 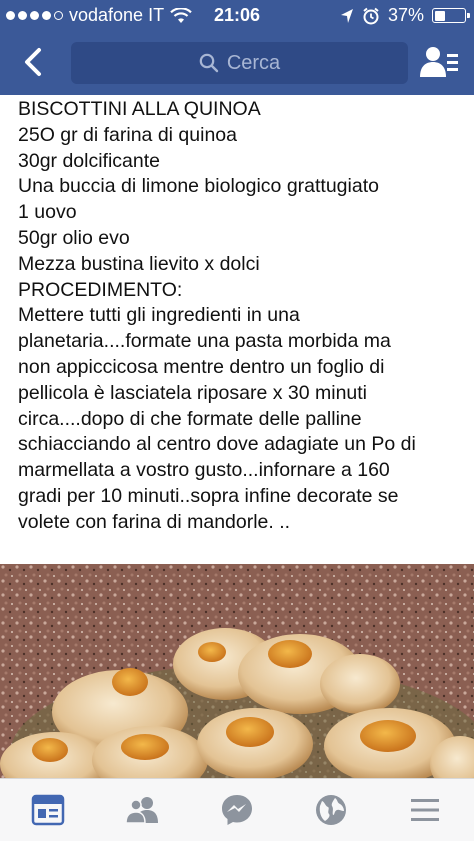 I want to click on battery-percent: 37%, so click(x=405, y=15).